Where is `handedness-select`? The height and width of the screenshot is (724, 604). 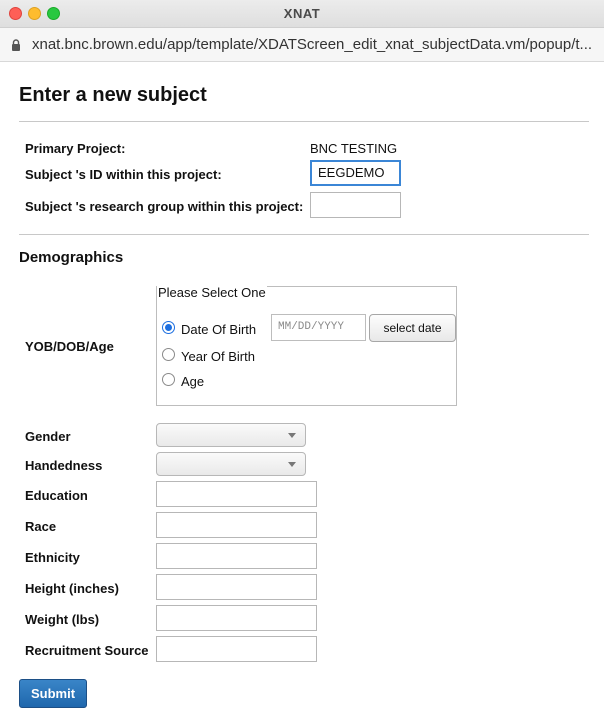 handedness-select is located at coordinates (231, 464).